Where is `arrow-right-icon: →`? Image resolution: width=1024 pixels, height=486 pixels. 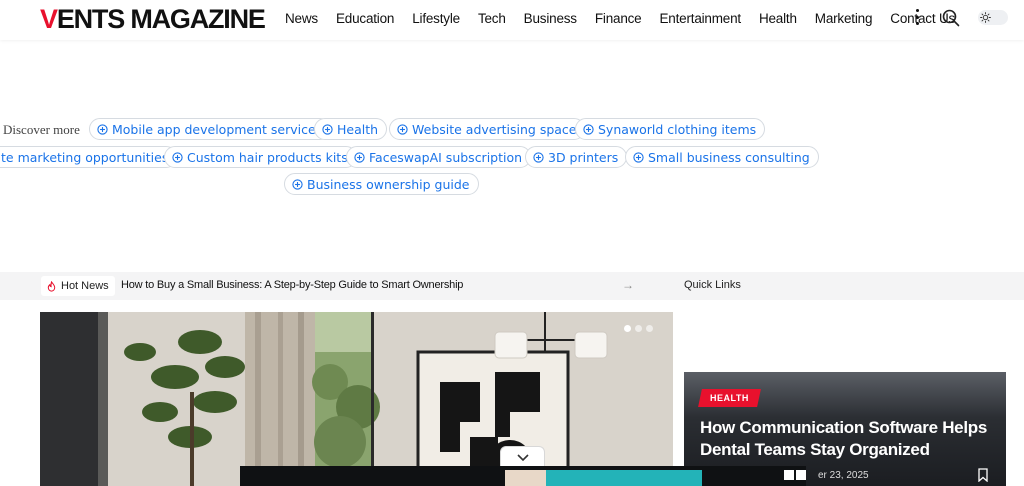 arrow-right-icon: → is located at coordinates (628, 285).